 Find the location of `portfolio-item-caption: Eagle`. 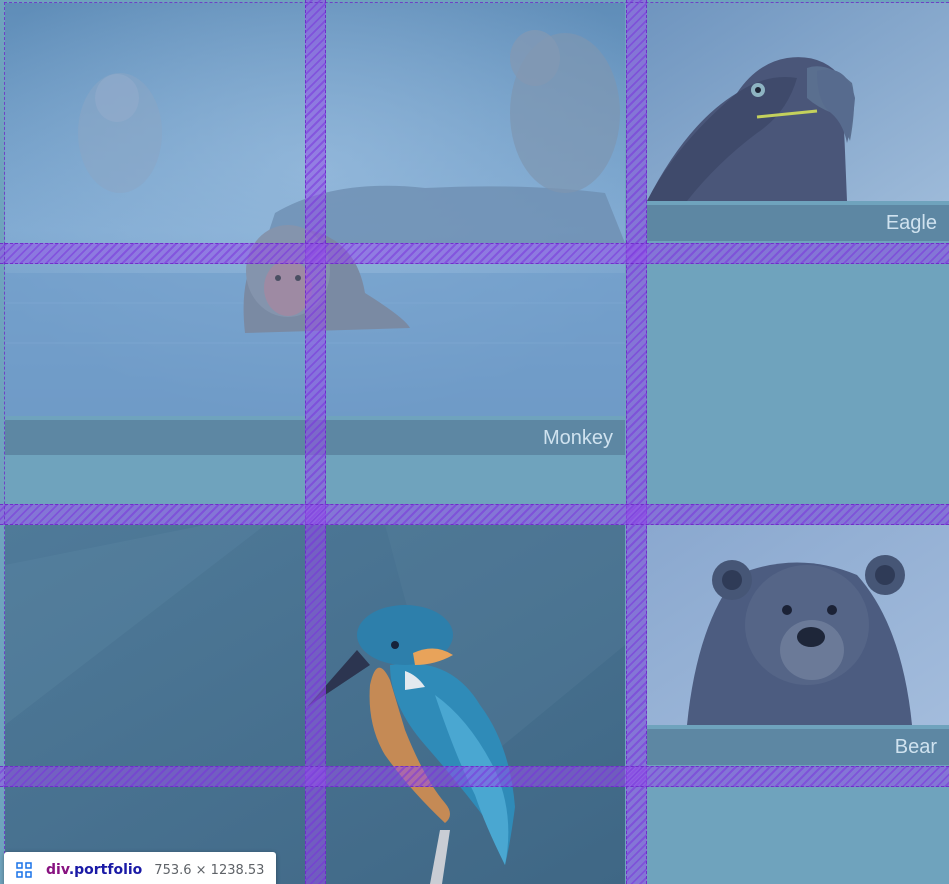

portfolio-item-caption: Eagle is located at coordinates (798, 223).